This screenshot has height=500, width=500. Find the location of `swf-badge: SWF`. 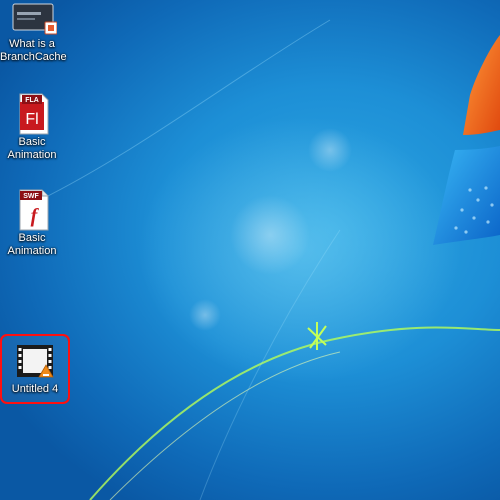

swf-badge: SWF is located at coordinates (31, 196).